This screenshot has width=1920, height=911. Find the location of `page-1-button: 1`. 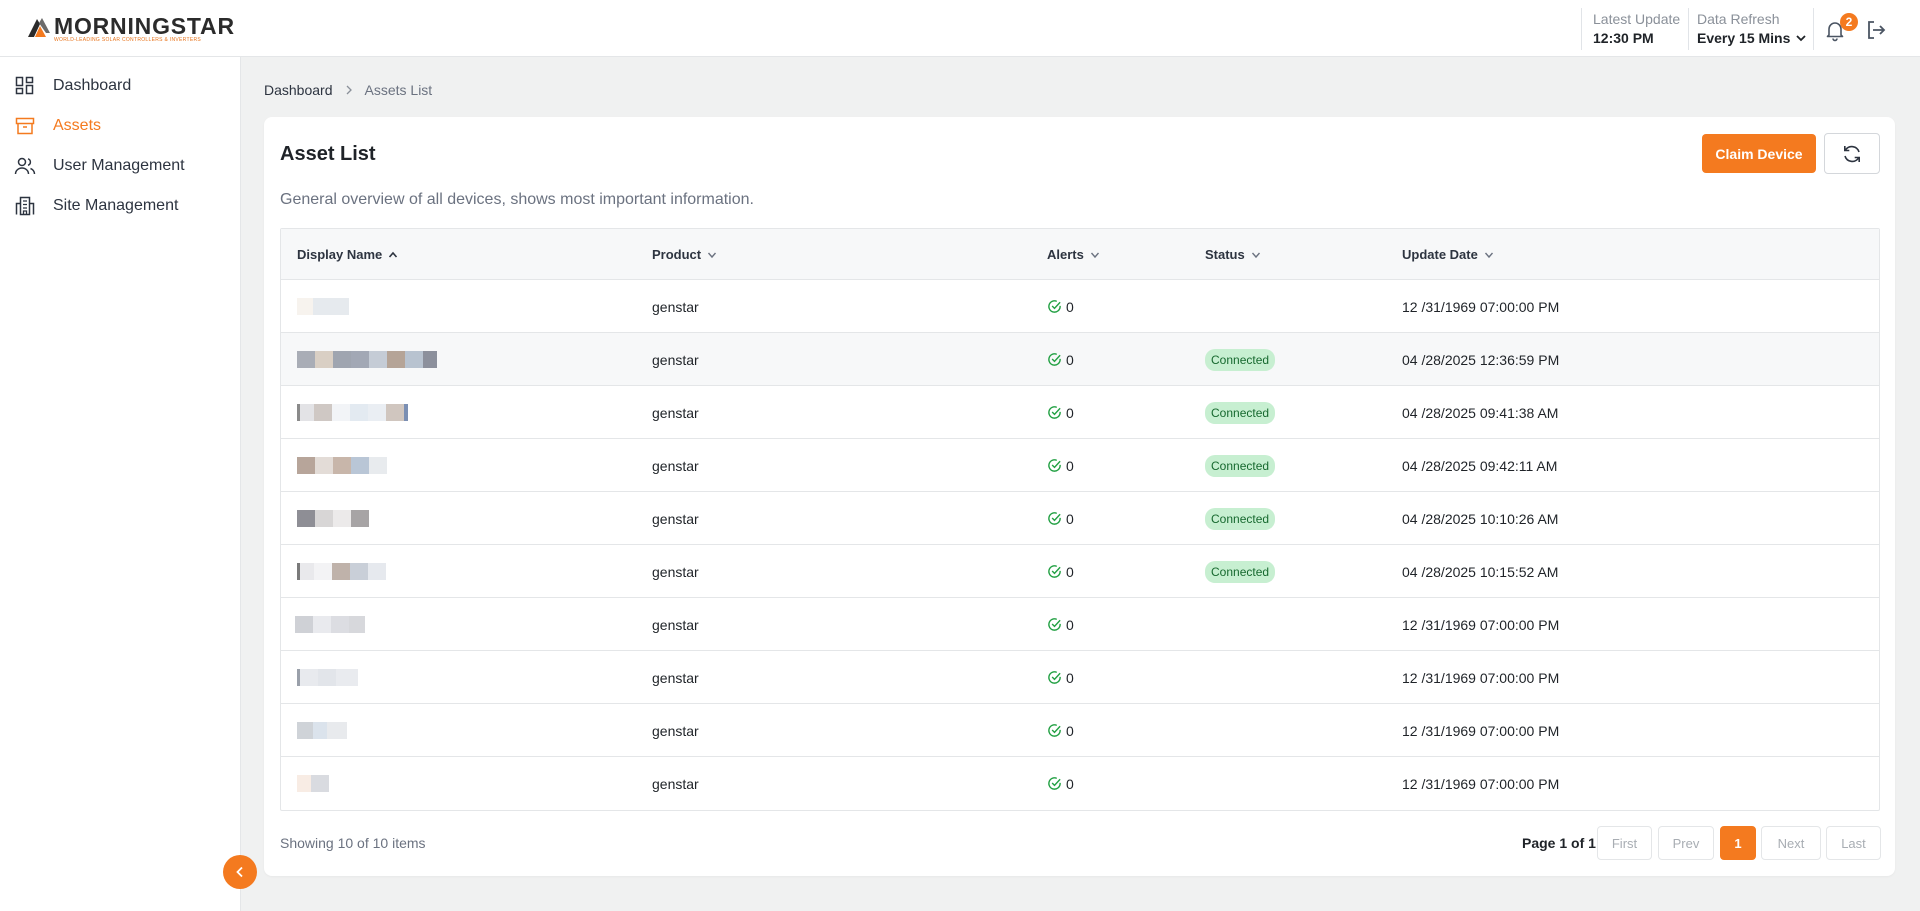

page-1-button: 1 is located at coordinates (1738, 843).